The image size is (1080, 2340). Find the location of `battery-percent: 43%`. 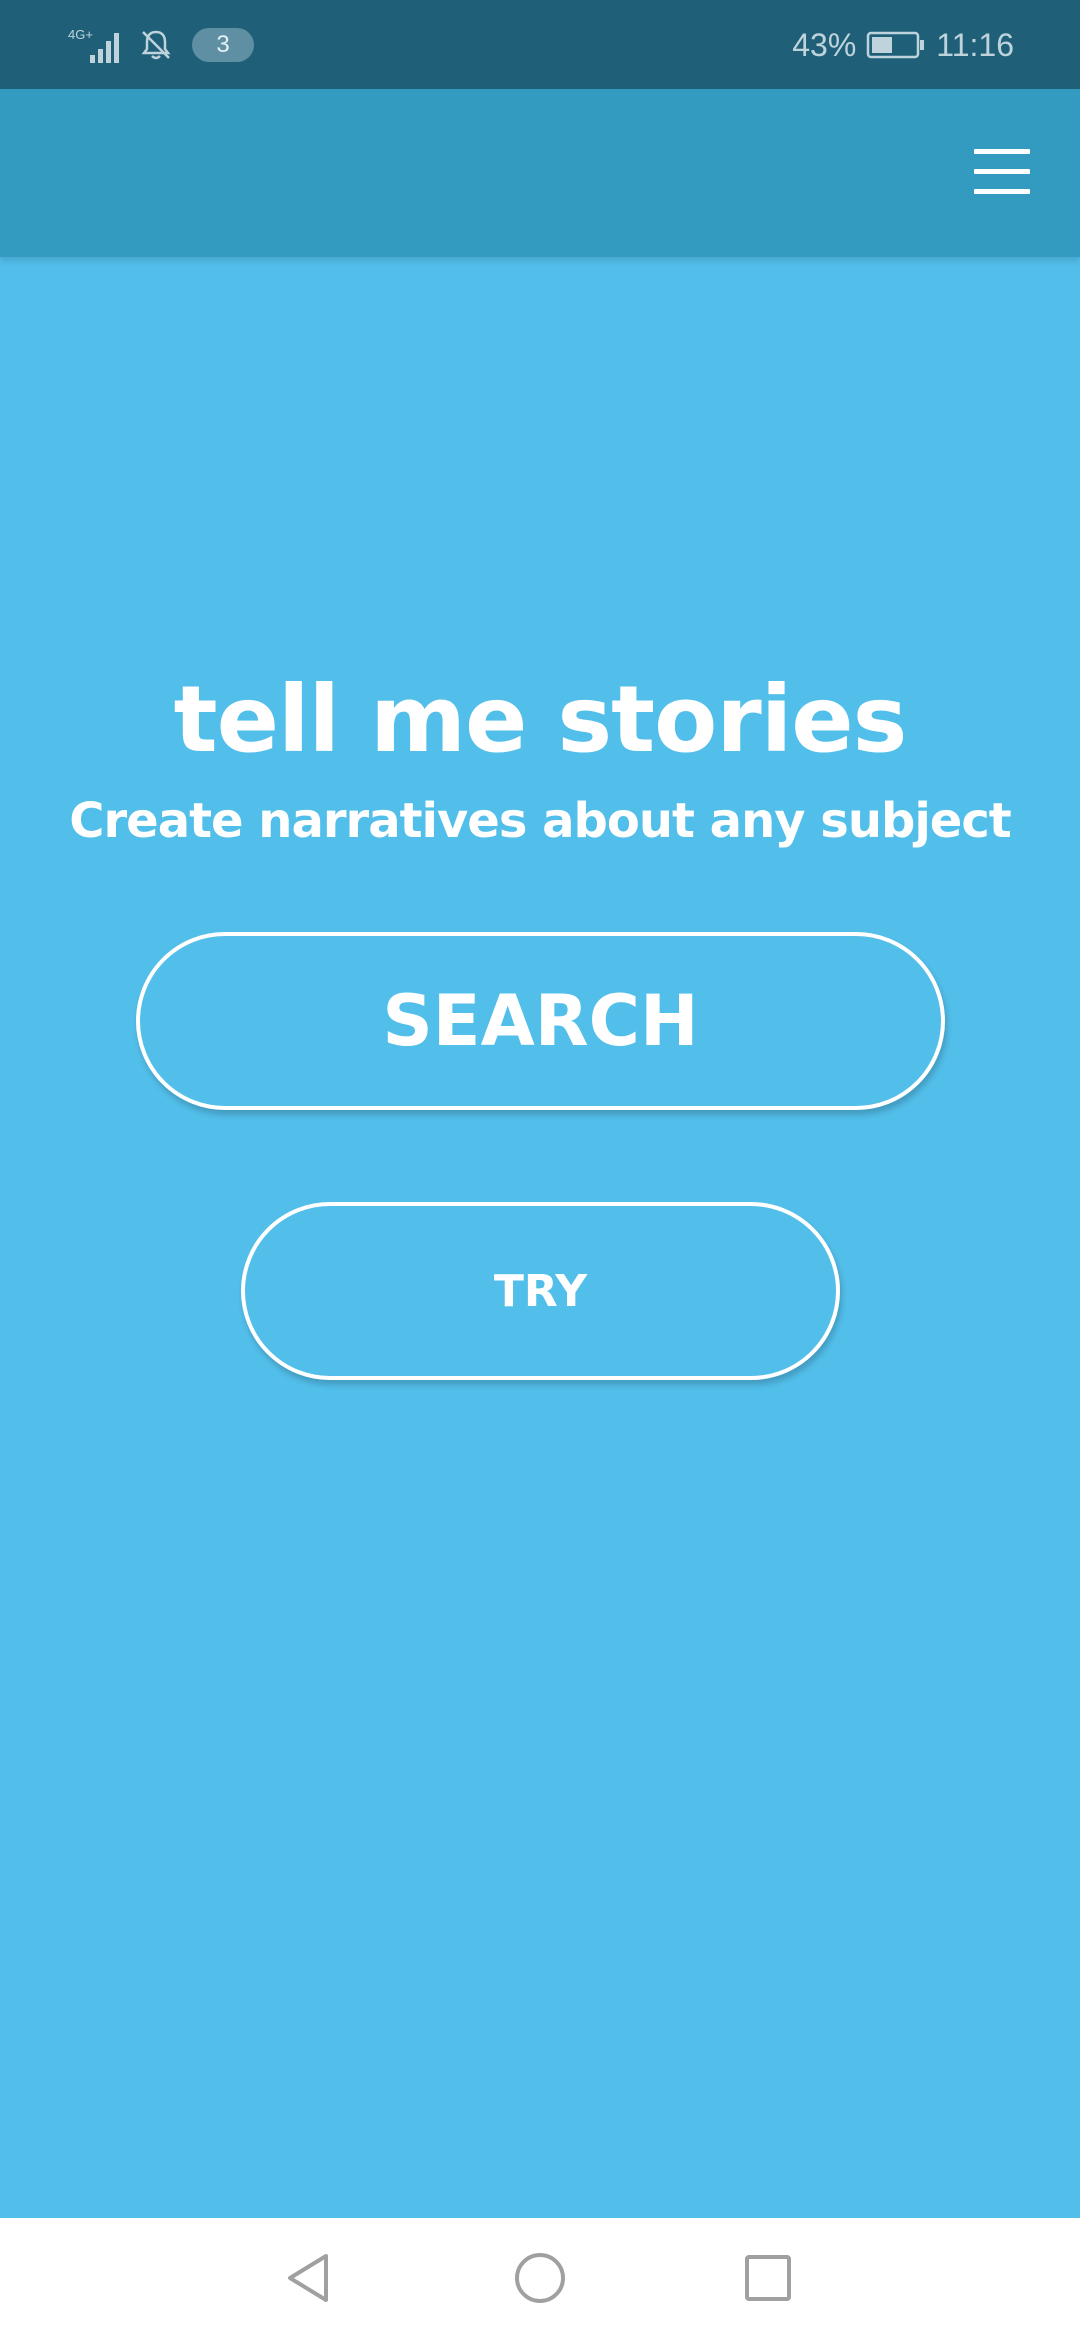

battery-percent: 43% is located at coordinates (824, 44).